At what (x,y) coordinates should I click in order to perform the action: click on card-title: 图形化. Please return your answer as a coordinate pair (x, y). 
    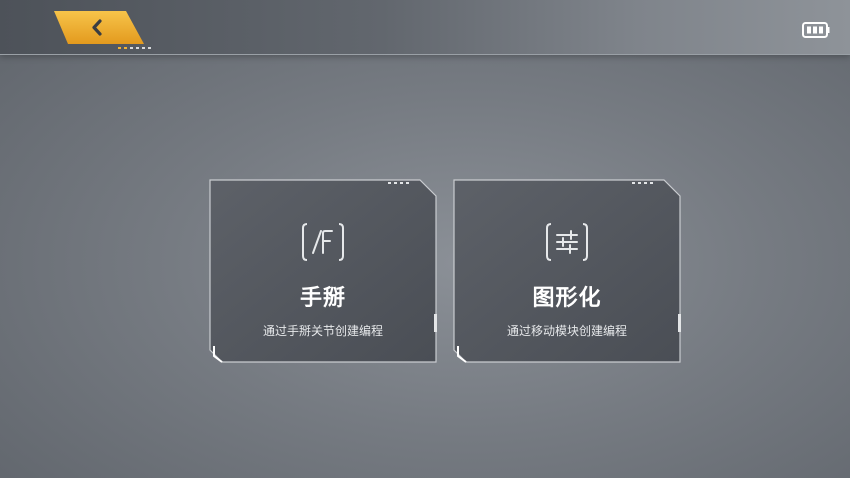
    Looking at the image, I should click on (567, 298).